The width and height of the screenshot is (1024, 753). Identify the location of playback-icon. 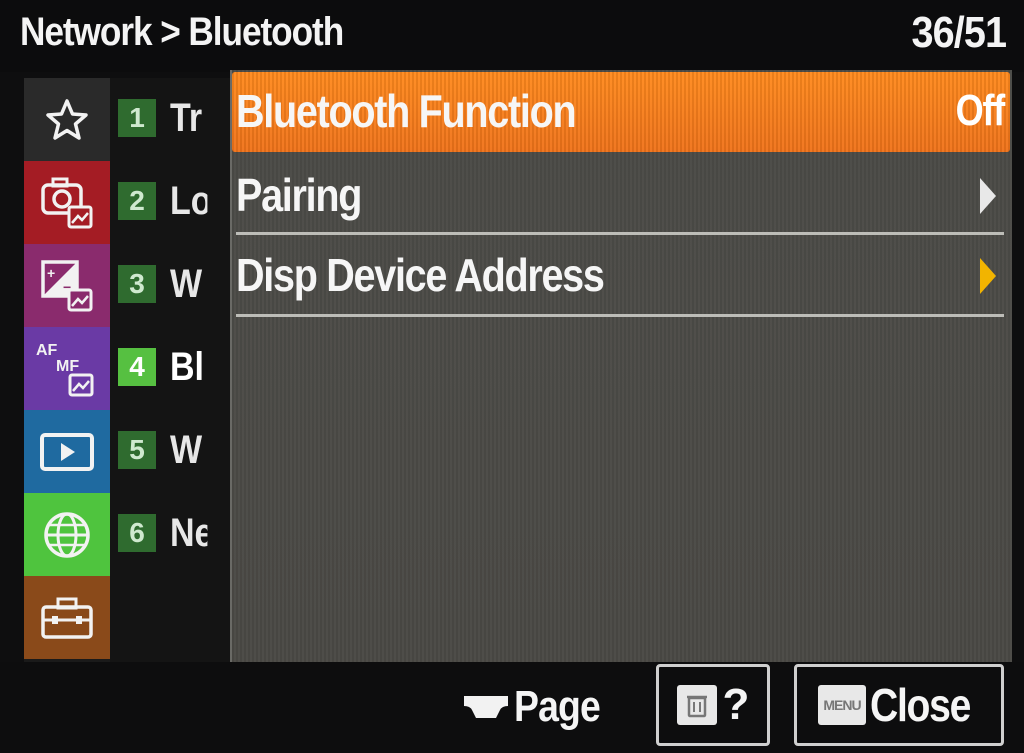
(67, 451).